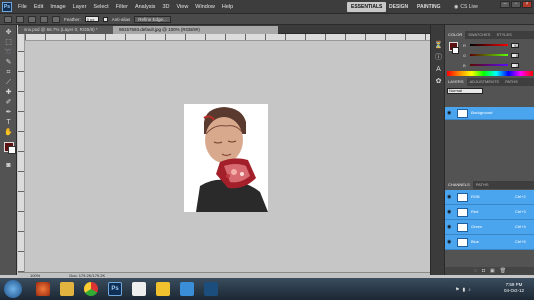  Describe the element at coordinates (57, 7) in the screenshot. I see `menu-image: Image` at that location.